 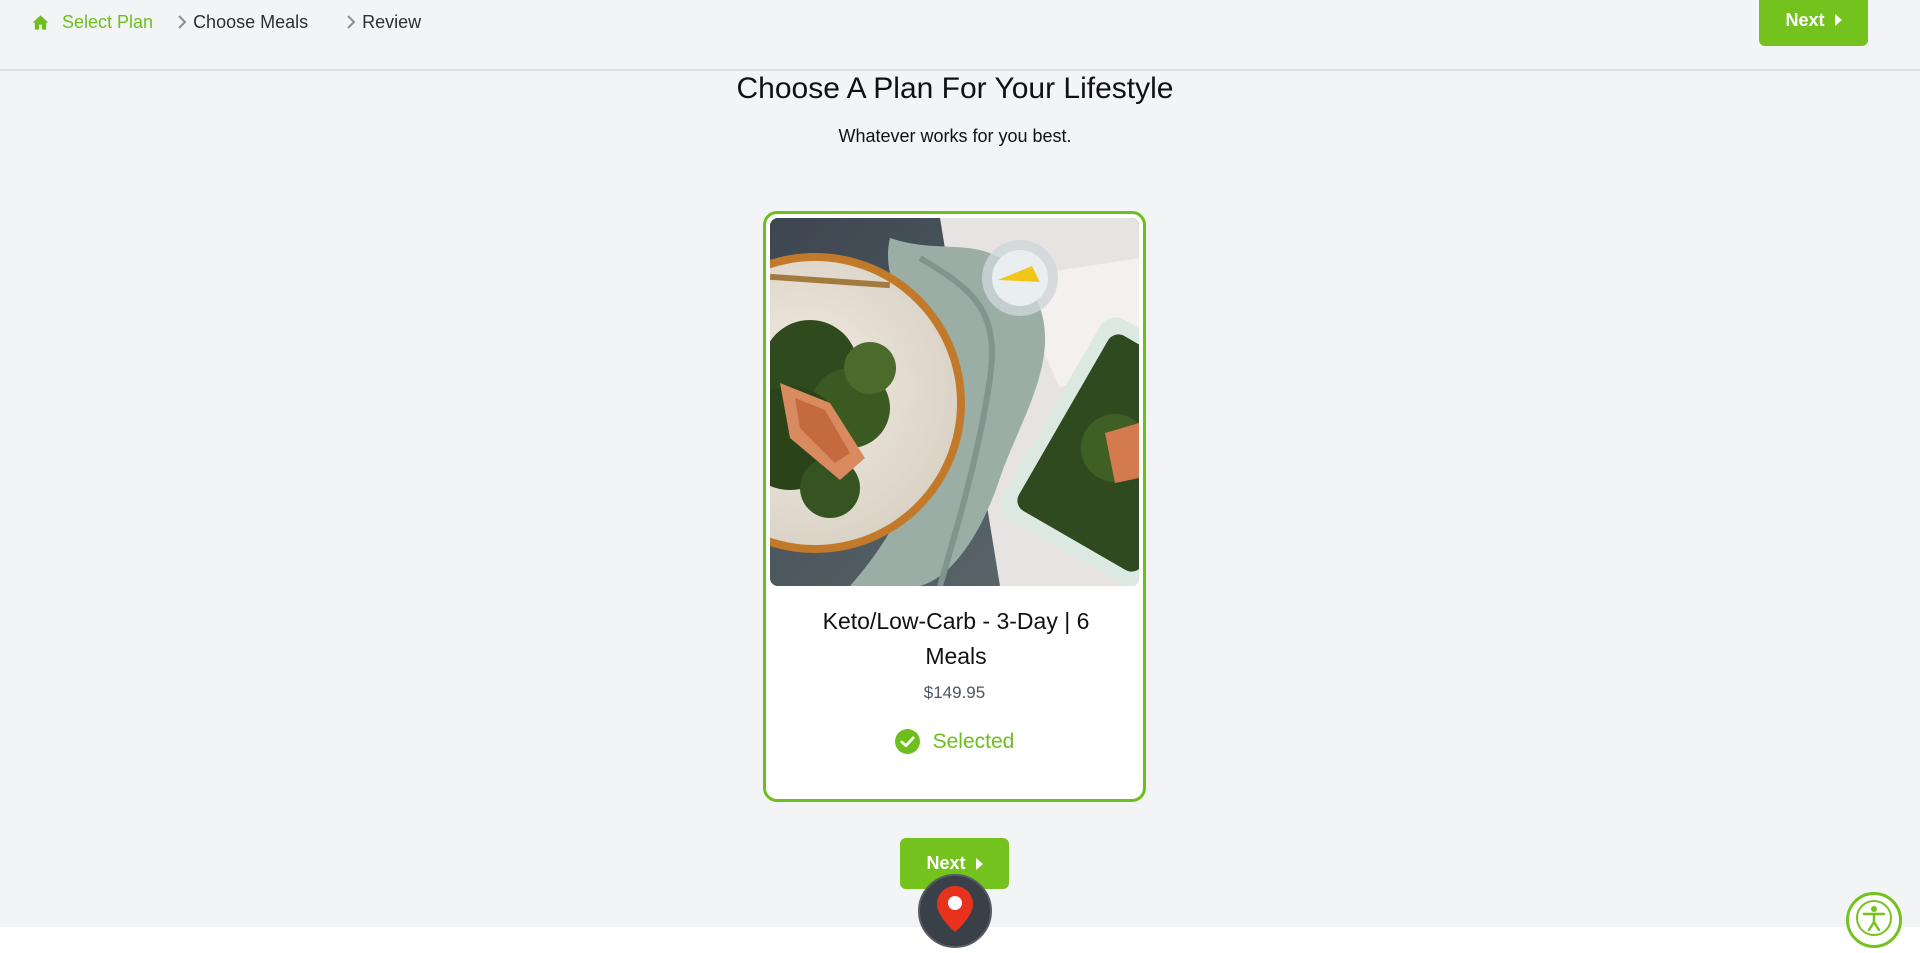 I want to click on accessibility-button, so click(x=1874, y=920).